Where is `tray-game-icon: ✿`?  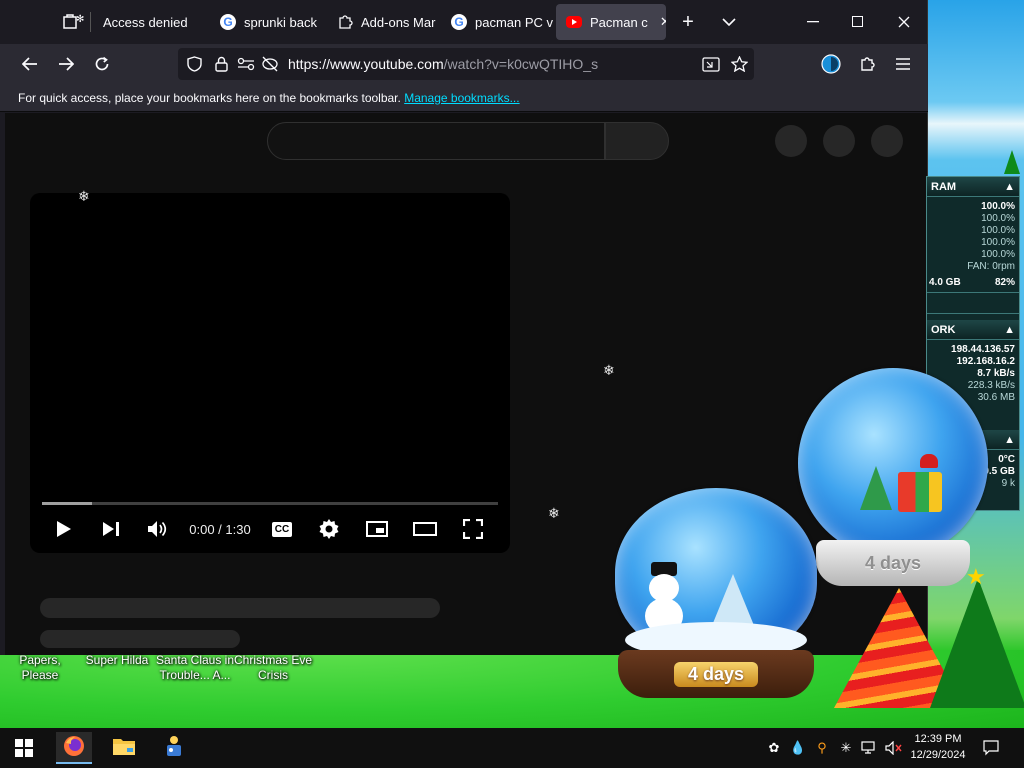 tray-game-icon: ✿ is located at coordinates (774, 748).